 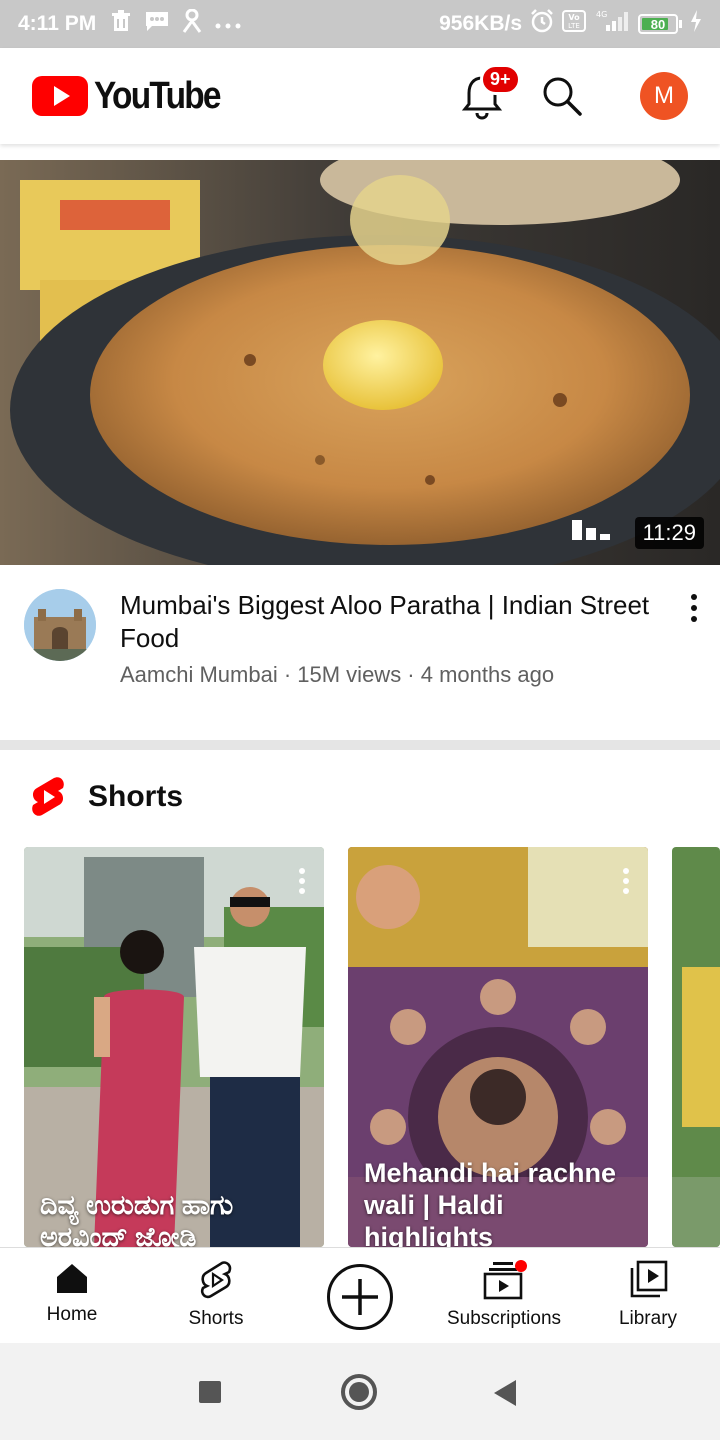 What do you see at coordinates (542, 24) in the screenshot?
I see `alarm-icon` at bounding box center [542, 24].